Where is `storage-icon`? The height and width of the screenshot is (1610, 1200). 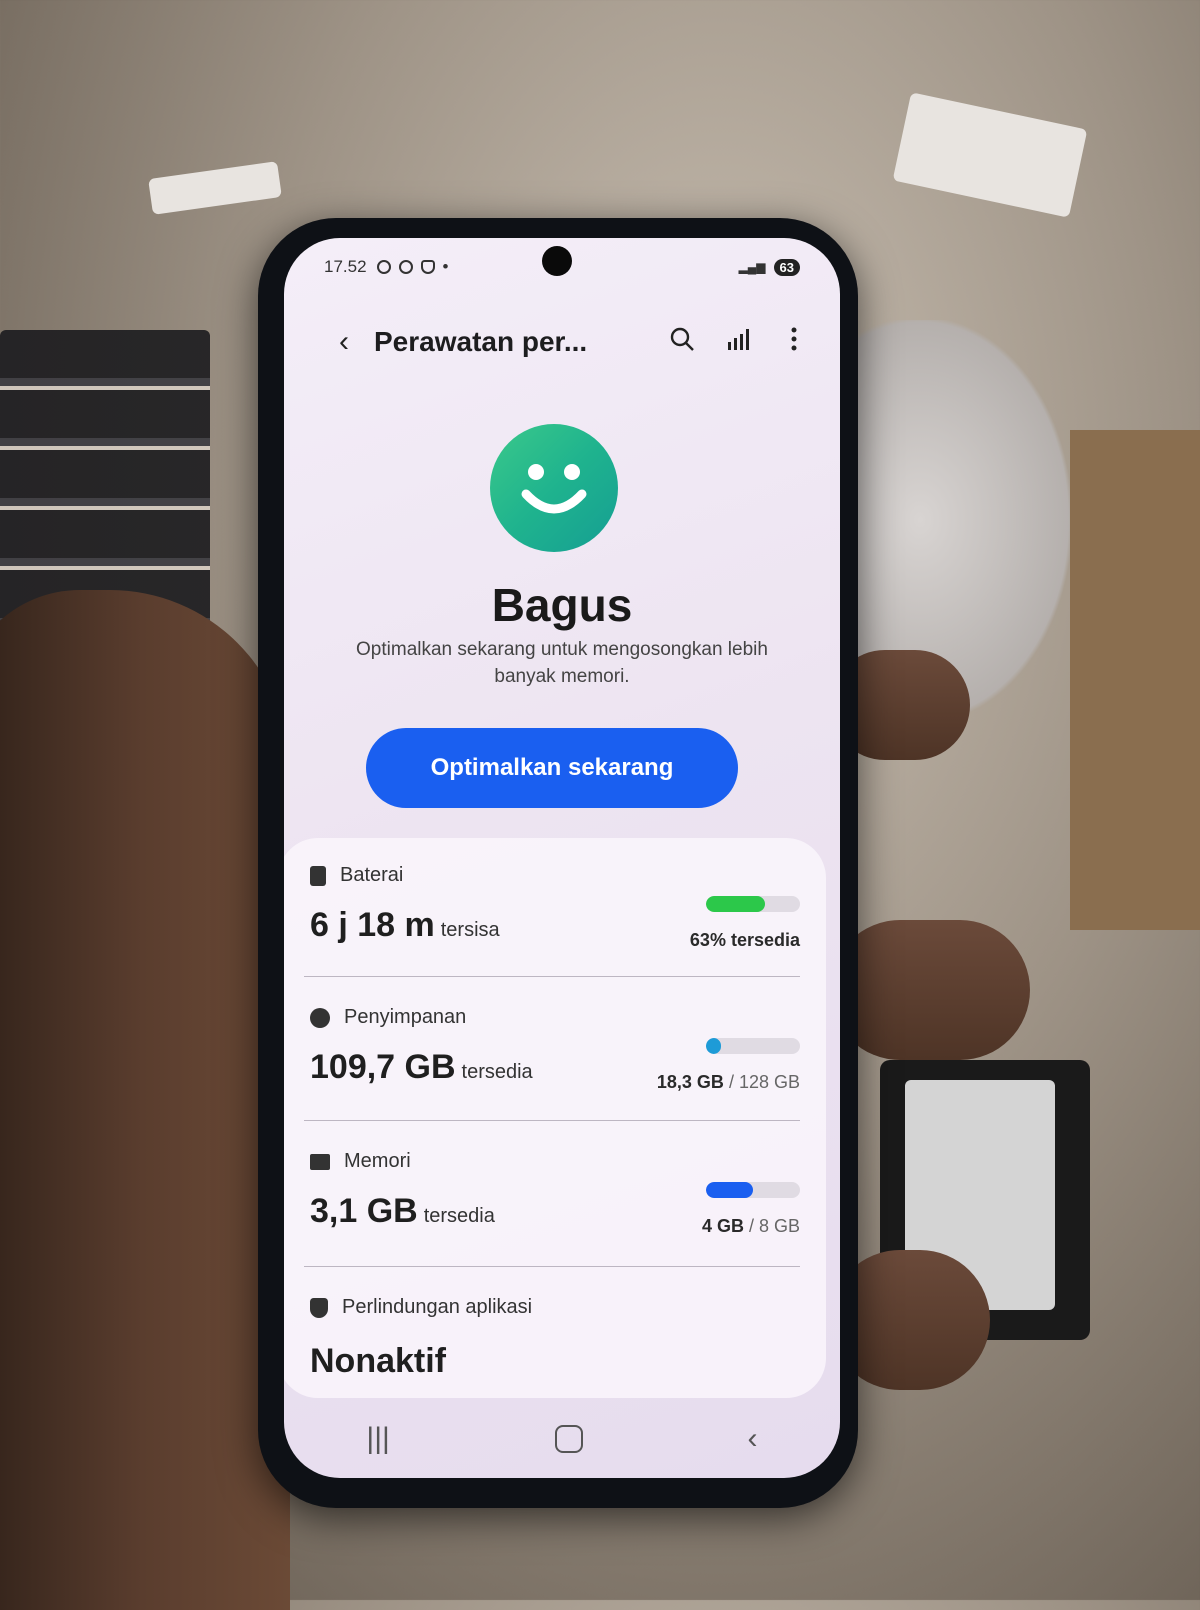 storage-icon is located at coordinates (320, 1017).